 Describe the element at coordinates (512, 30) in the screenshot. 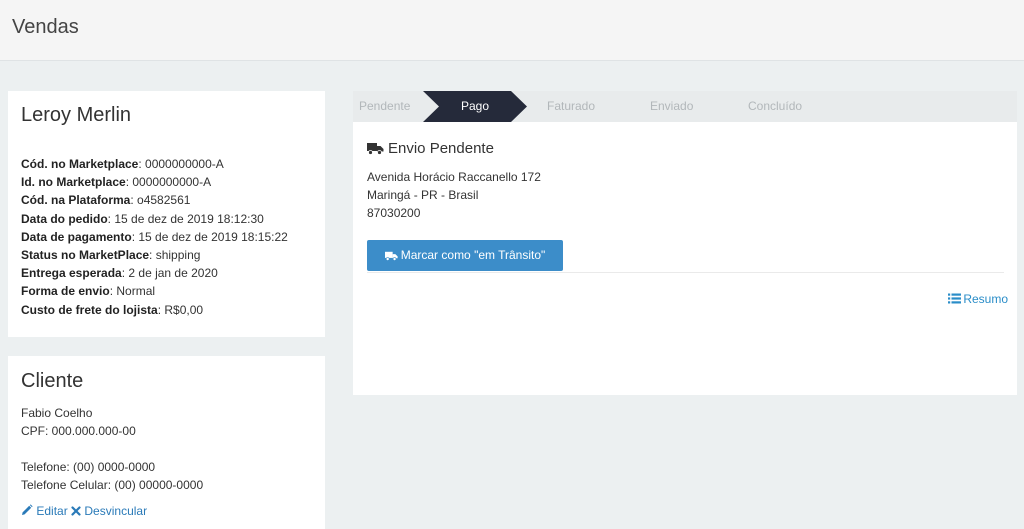

I see `page-header: Vendas` at that location.